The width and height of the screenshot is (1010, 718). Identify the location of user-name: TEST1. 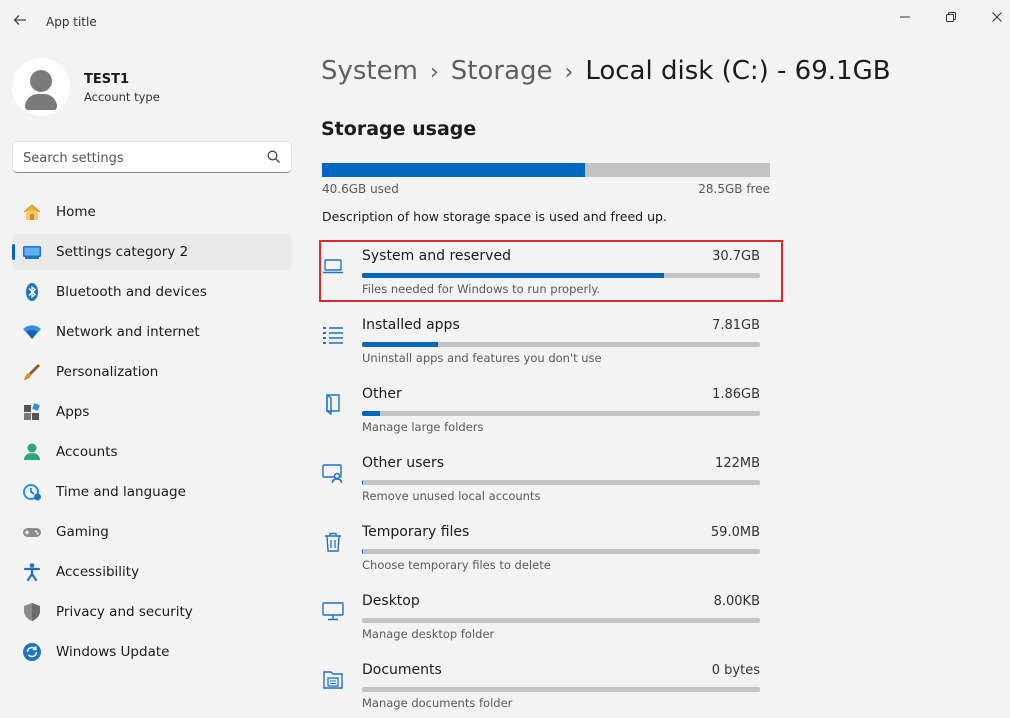
(107, 79).